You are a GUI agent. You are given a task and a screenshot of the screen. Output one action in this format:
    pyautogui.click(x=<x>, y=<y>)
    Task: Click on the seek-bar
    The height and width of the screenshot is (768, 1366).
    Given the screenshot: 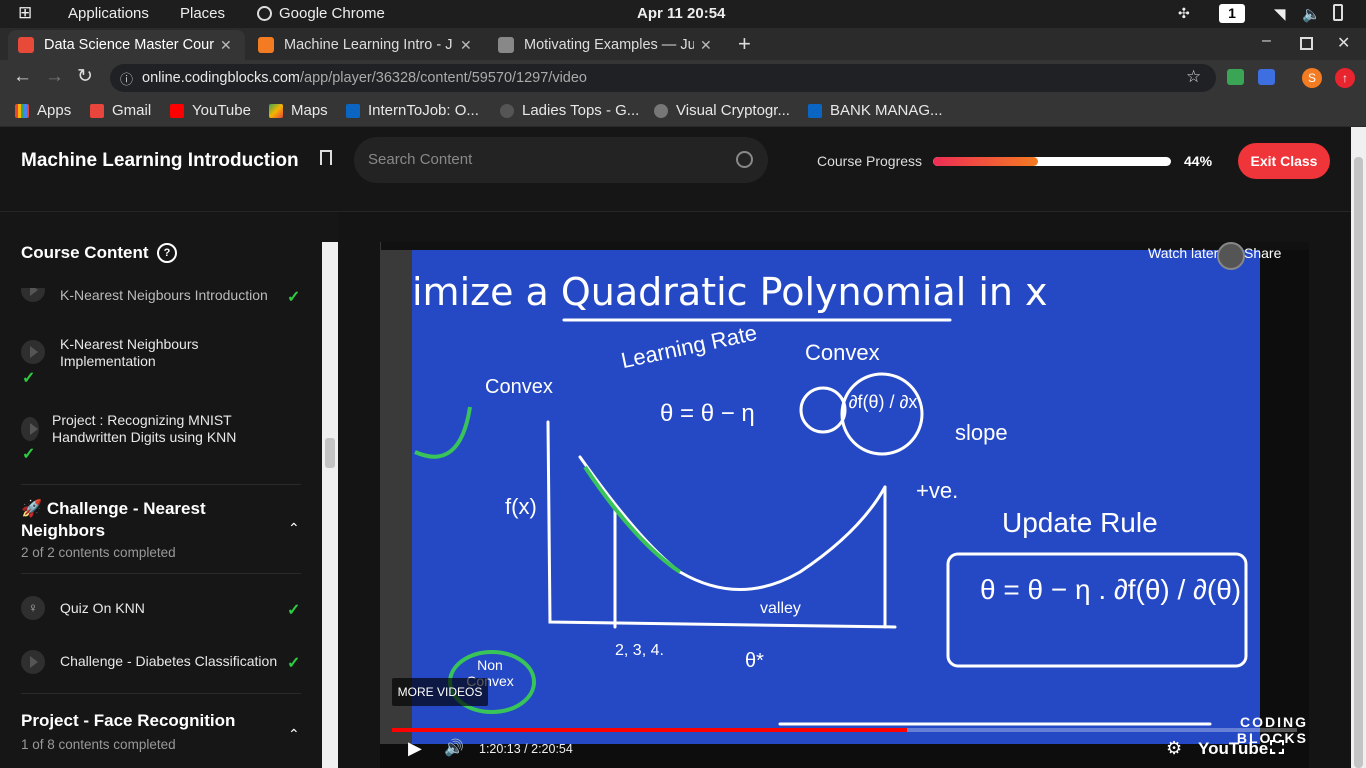 What is the action you would take?
    pyautogui.click(x=844, y=730)
    